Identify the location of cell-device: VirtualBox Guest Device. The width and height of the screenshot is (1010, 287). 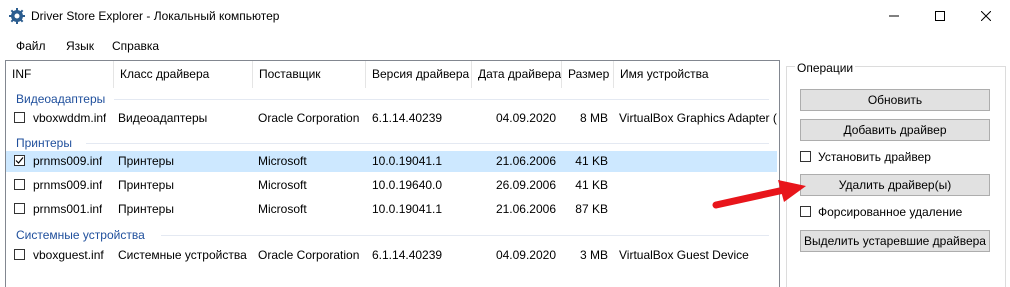
(684, 255).